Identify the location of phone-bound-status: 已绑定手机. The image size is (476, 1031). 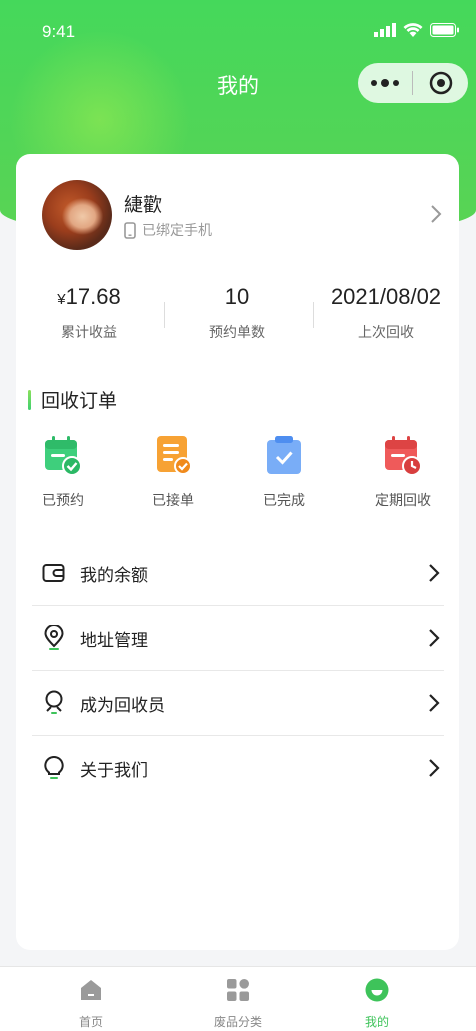
(168, 230).